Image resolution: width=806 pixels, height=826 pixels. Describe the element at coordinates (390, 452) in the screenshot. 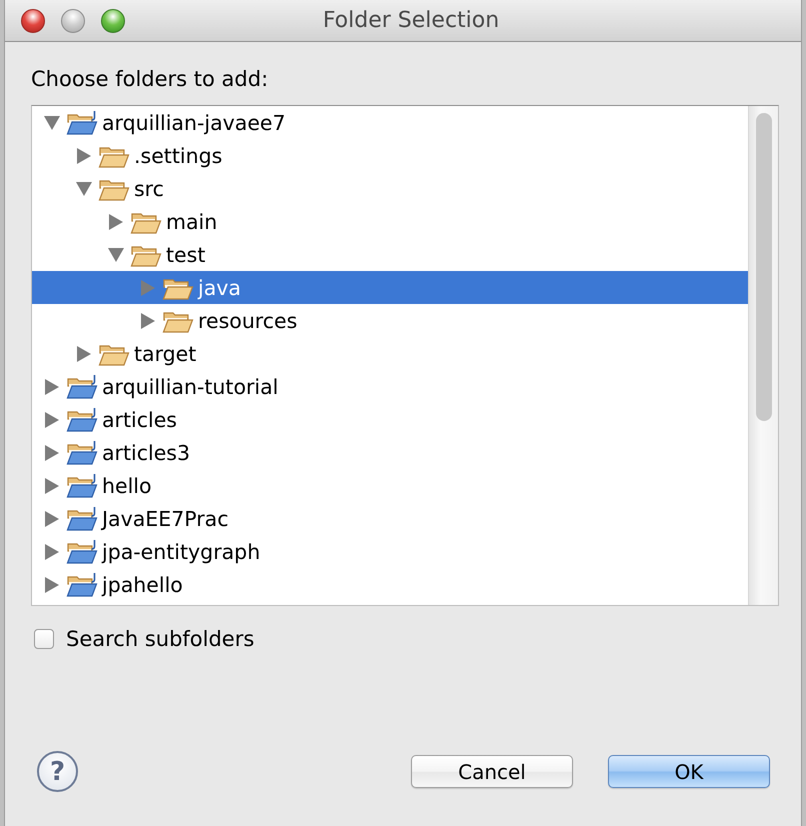

I see `tree-row: articles3` at that location.